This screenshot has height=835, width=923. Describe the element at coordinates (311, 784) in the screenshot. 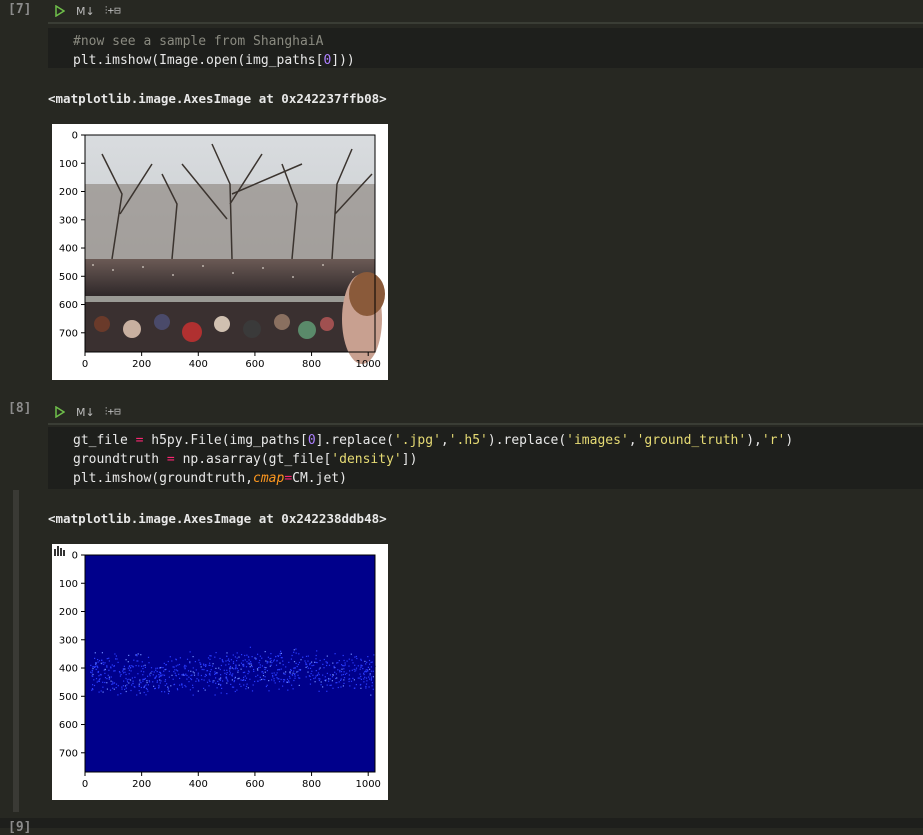

I see `x-tick-label: 800` at that location.